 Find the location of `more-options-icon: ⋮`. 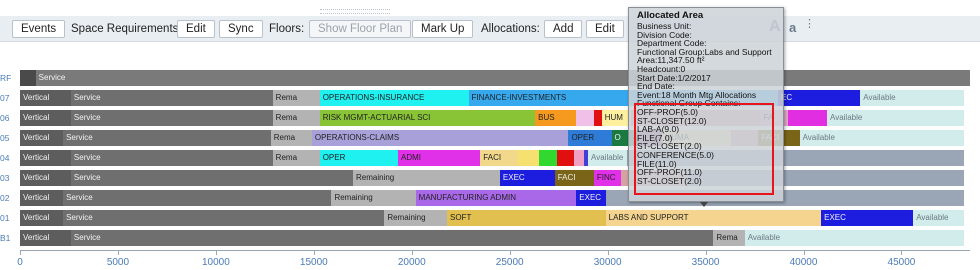

more-options-icon: ⋮ is located at coordinates (809, 23).